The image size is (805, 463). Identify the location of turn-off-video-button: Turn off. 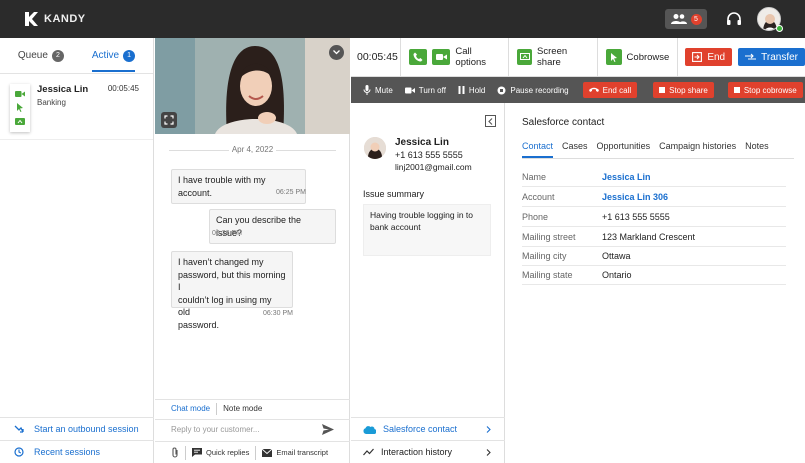
(425, 90).